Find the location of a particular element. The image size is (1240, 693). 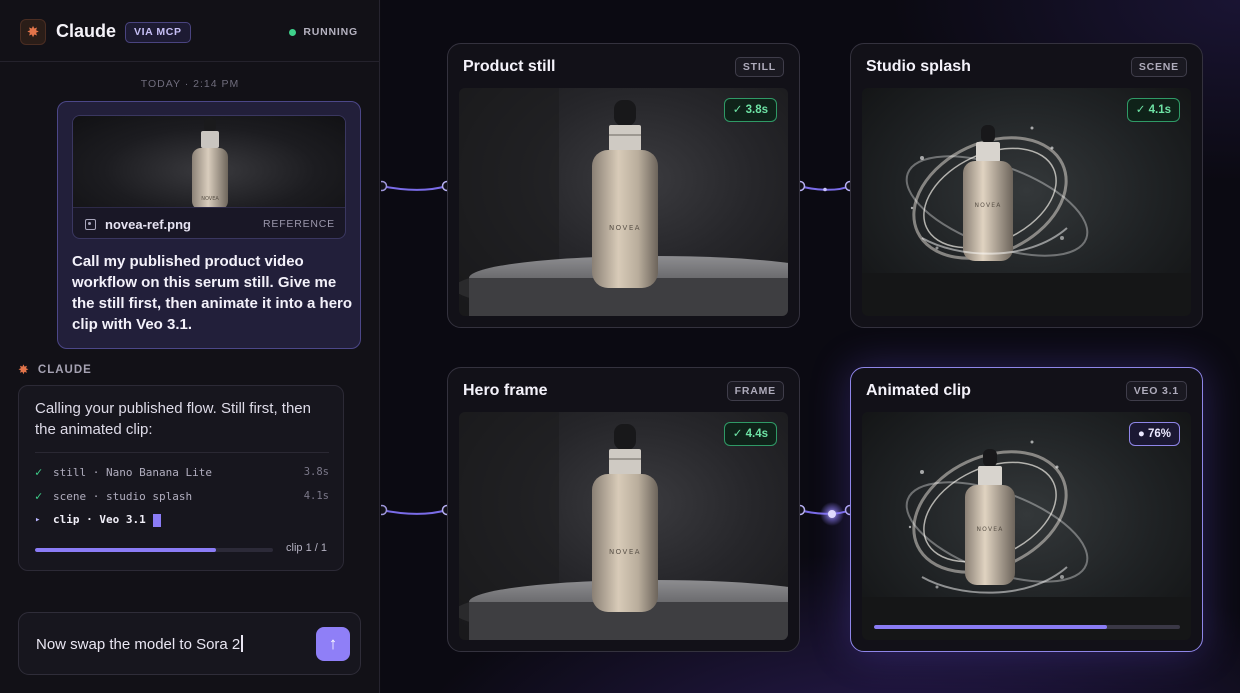

serum-bottle-image: NOVEA is located at coordinates (210, 162).